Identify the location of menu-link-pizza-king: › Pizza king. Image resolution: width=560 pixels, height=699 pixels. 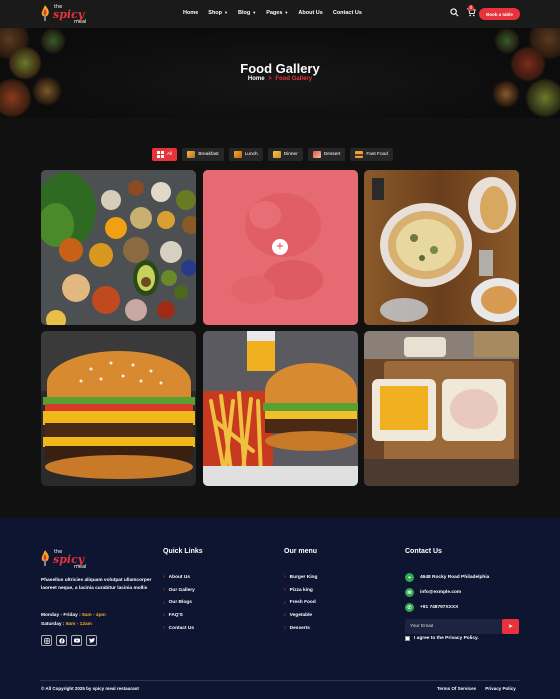
(300, 590).